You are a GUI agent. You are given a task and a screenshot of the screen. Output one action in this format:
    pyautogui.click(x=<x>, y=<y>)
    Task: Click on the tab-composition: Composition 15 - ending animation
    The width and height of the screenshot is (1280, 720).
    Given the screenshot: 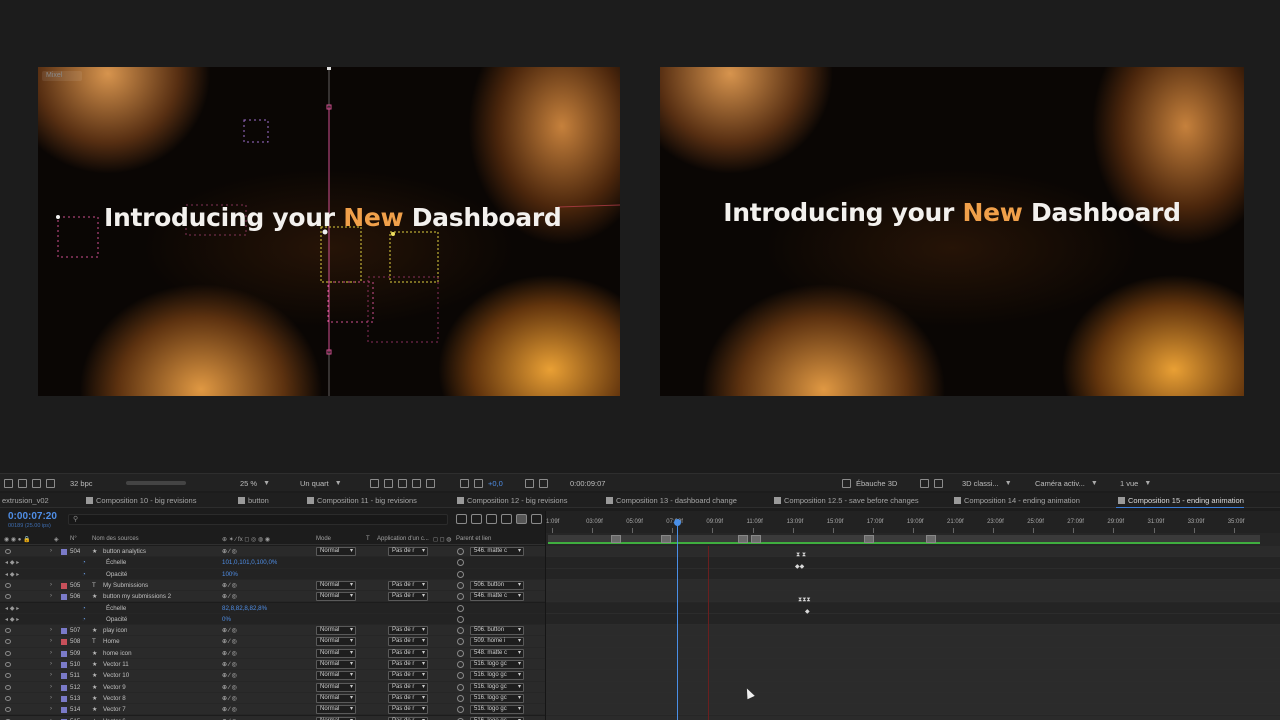 What is the action you would take?
    pyautogui.click(x=1180, y=500)
    